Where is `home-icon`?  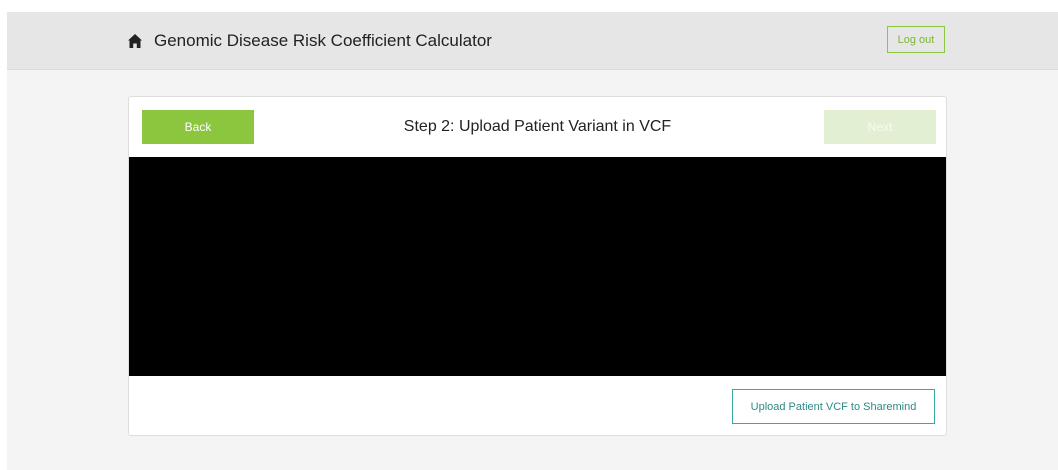
home-icon is located at coordinates (135, 41).